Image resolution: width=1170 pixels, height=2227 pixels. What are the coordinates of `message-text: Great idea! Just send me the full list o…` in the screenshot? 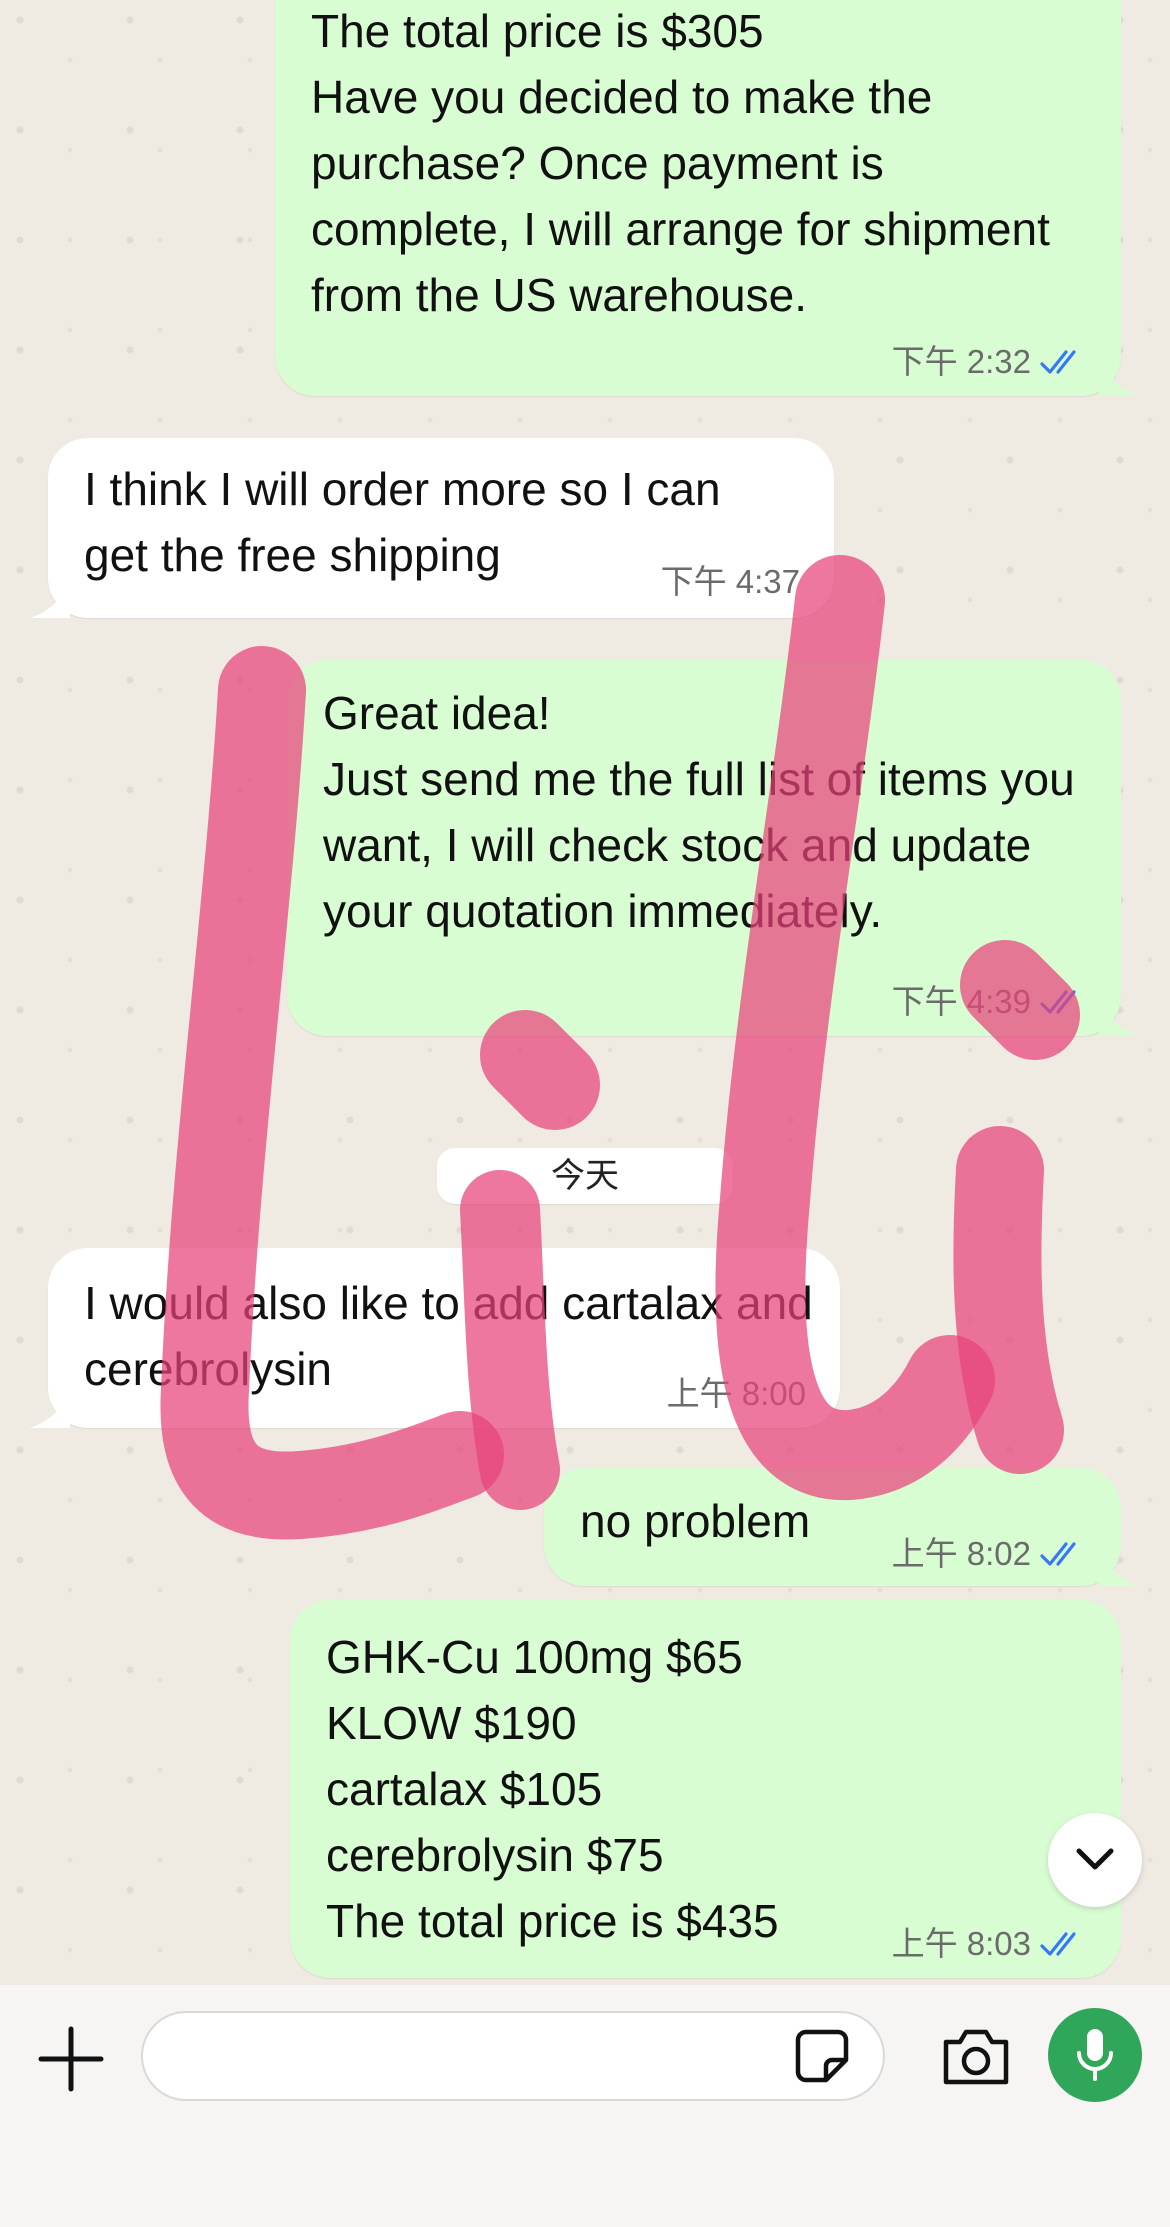 It's located at (699, 812).